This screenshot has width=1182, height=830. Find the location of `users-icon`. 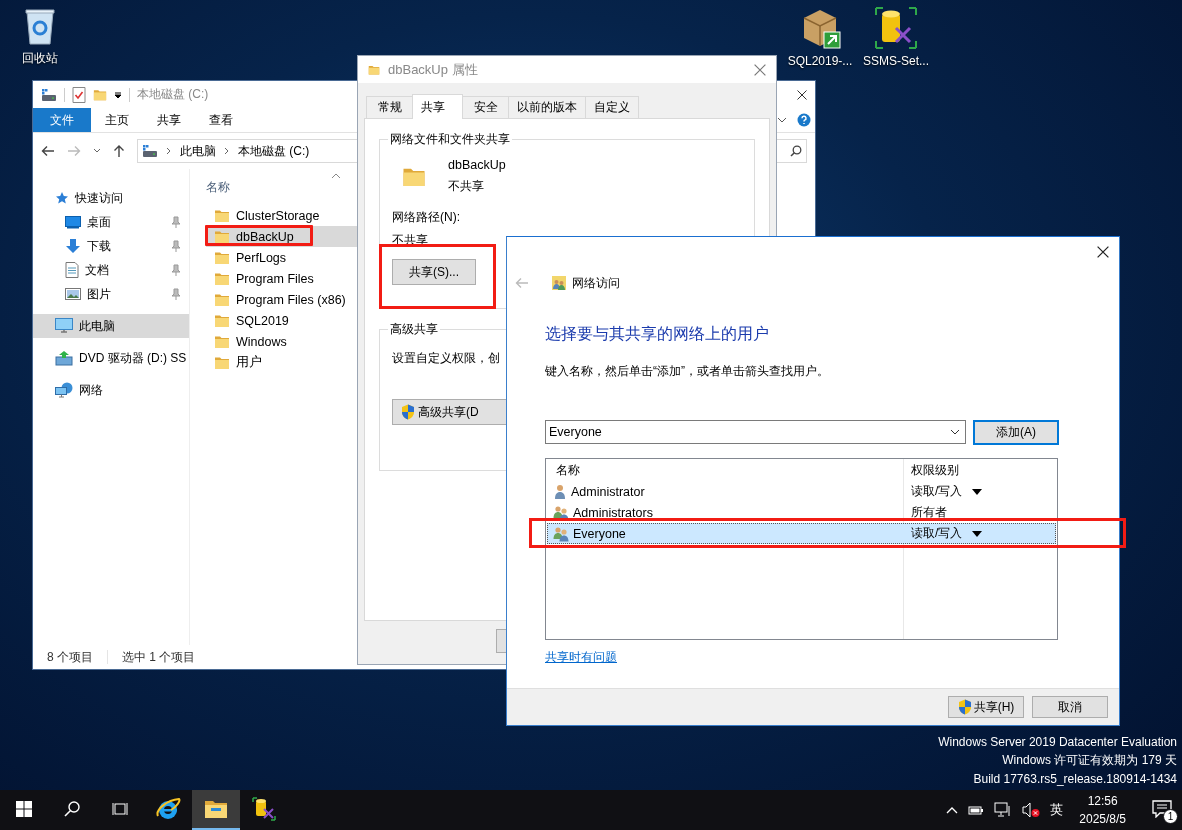

users-icon is located at coordinates (561, 533).